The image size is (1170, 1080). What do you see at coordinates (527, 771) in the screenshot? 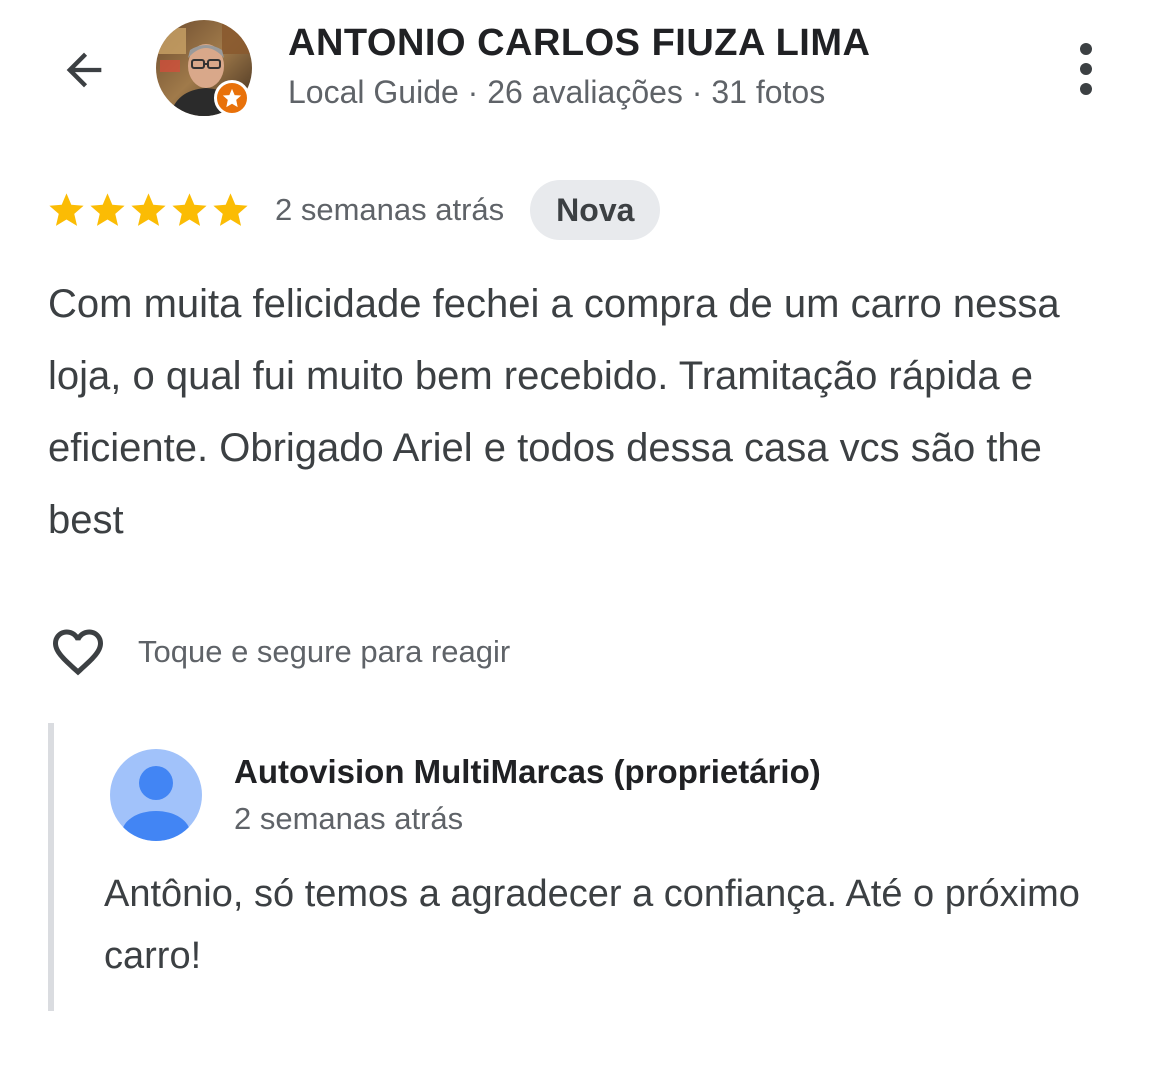
I see `owner-name: Autovision MultiMarcas (proprietário)` at bounding box center [527, 771].